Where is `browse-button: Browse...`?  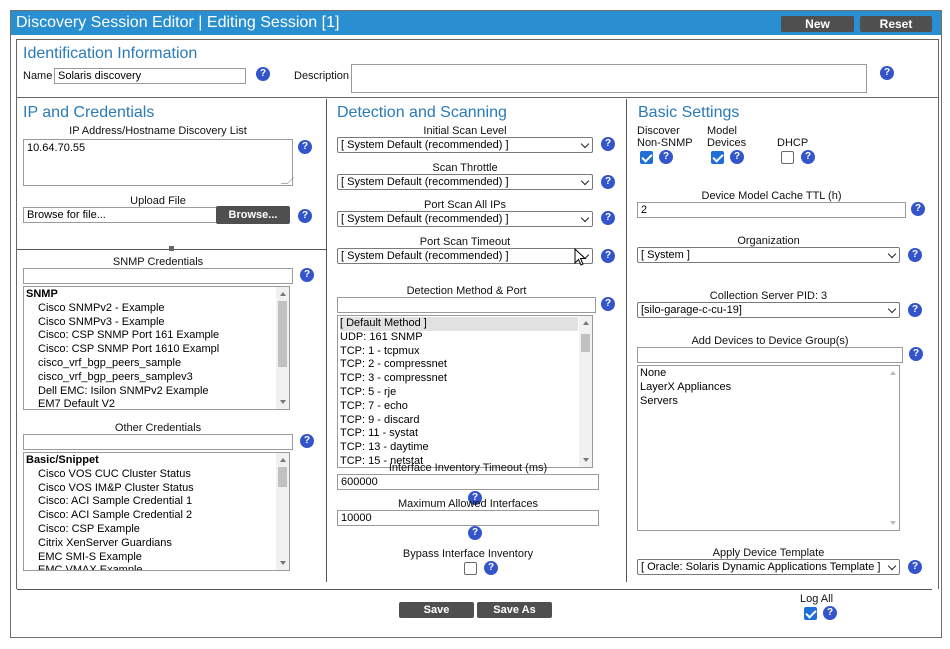
browse-button: Browse... is located at coordinates (253, 215).